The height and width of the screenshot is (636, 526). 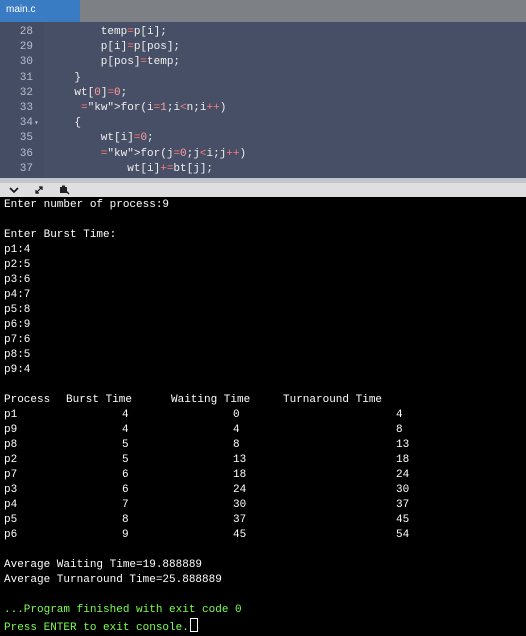 What do you see at coordinates (11, 415) in the screenshot?
I see `table-cell: p1` at bounding box center [11, 415].